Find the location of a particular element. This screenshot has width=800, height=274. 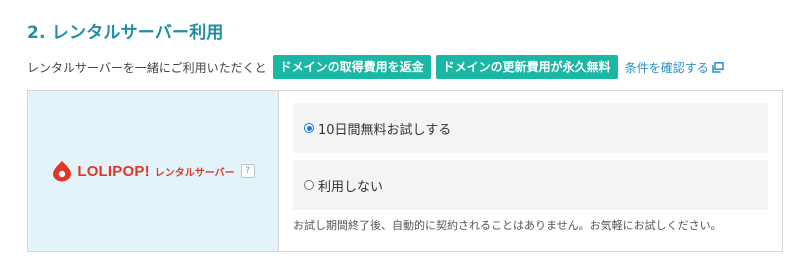

conditions-link: 条件を確認する is located at coordinates (674, 67).